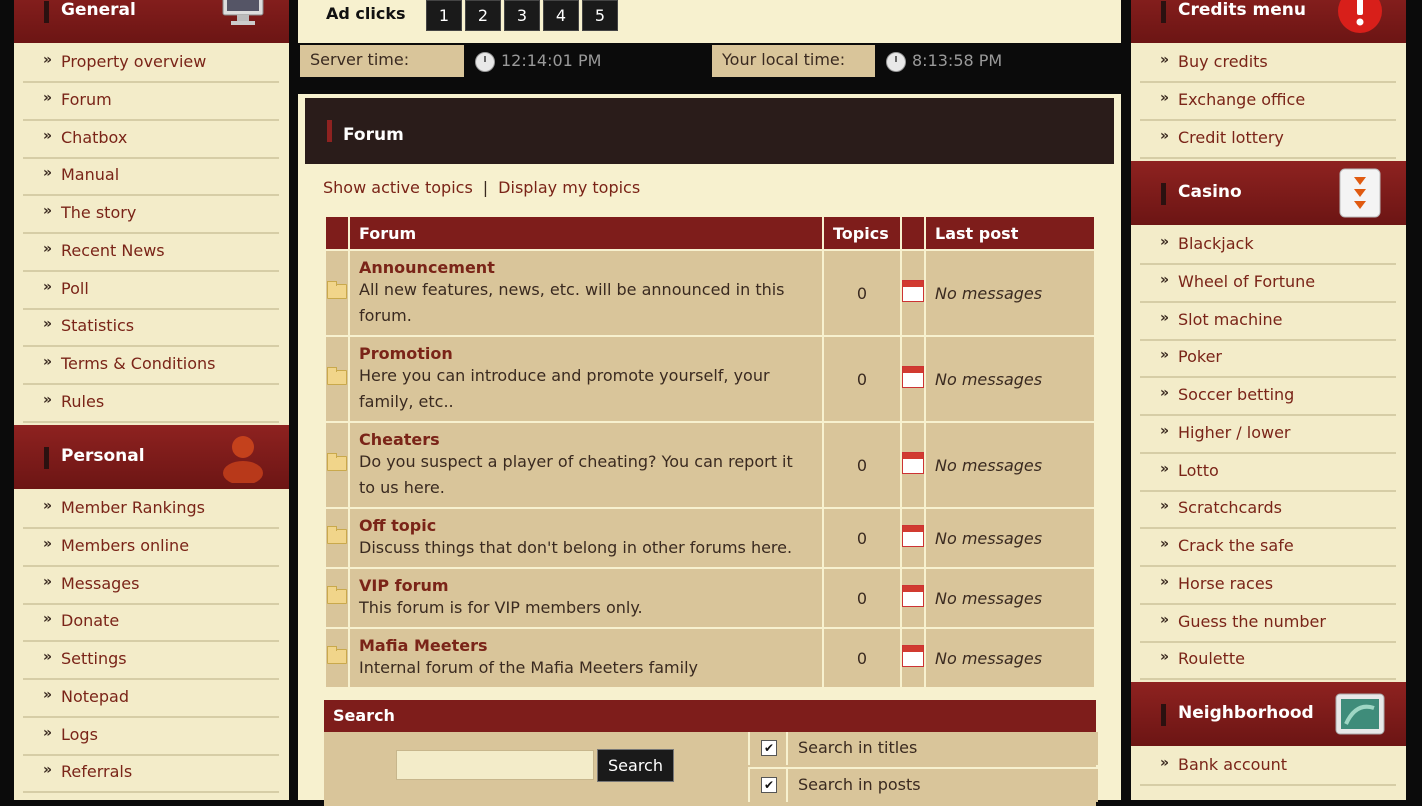 The image size is (1422, 806). Describe the element at coordinates (501, 607) in the screenshot. I see `forum-description: This forum is for VIP members only.` at that location.